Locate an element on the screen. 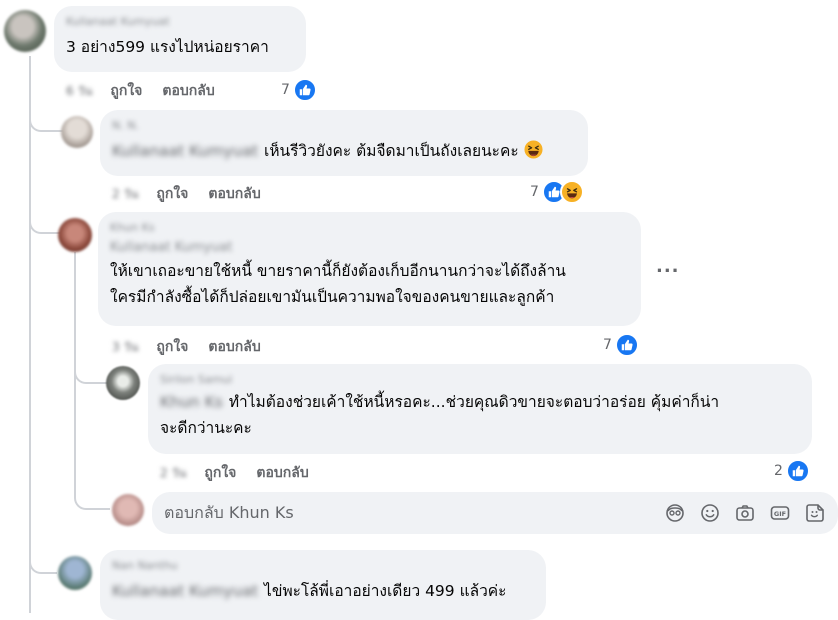  thread-line-main is located at coordinates (30, 334).